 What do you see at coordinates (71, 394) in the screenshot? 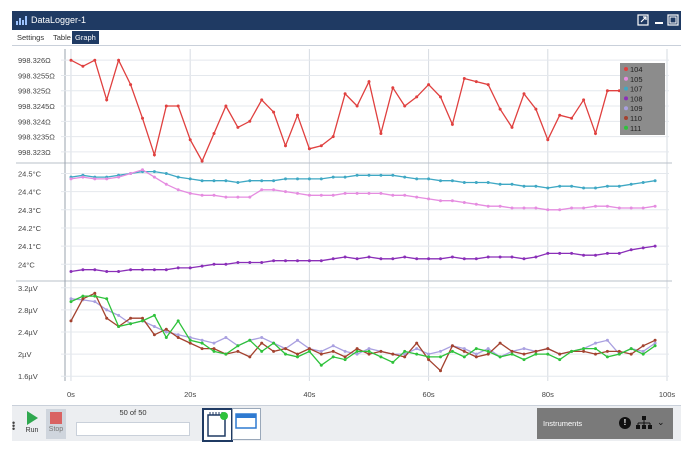
I see `x-tick-label: 0s` at bounding box center [71, 394].